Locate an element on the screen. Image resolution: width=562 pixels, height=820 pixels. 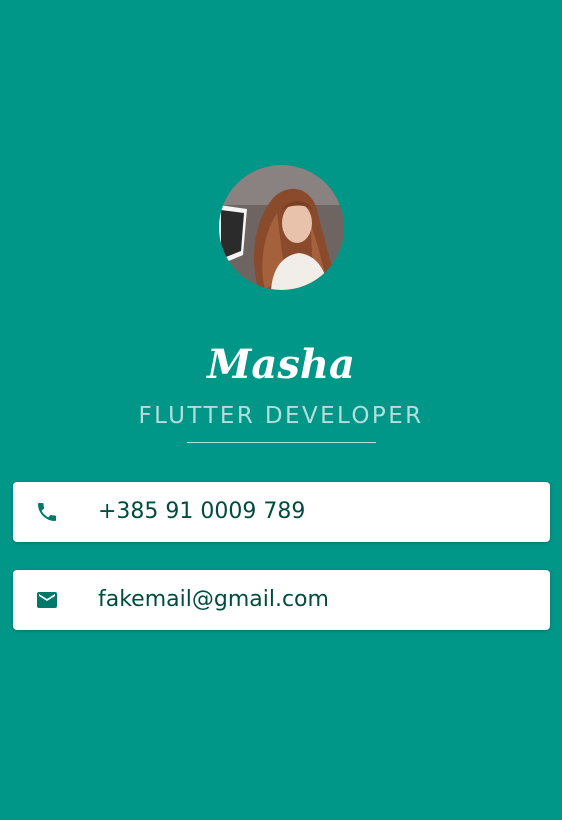
phone-card: +385 91 0009 789 is located at coordinates (281, 512).